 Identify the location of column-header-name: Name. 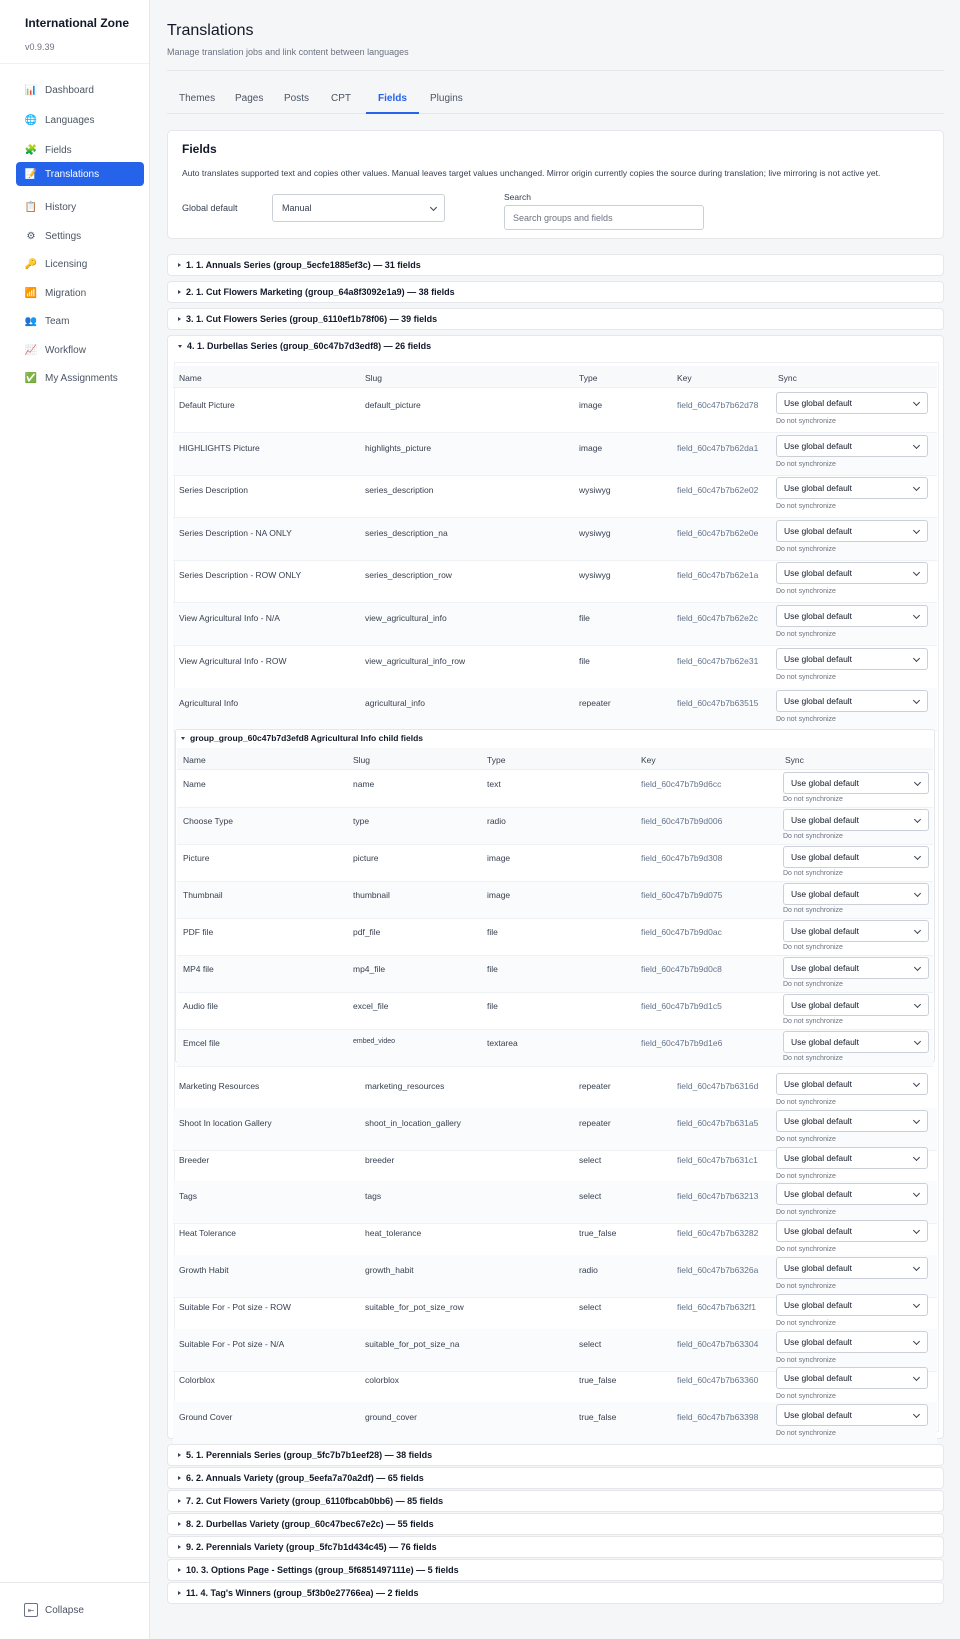
(190, 378).